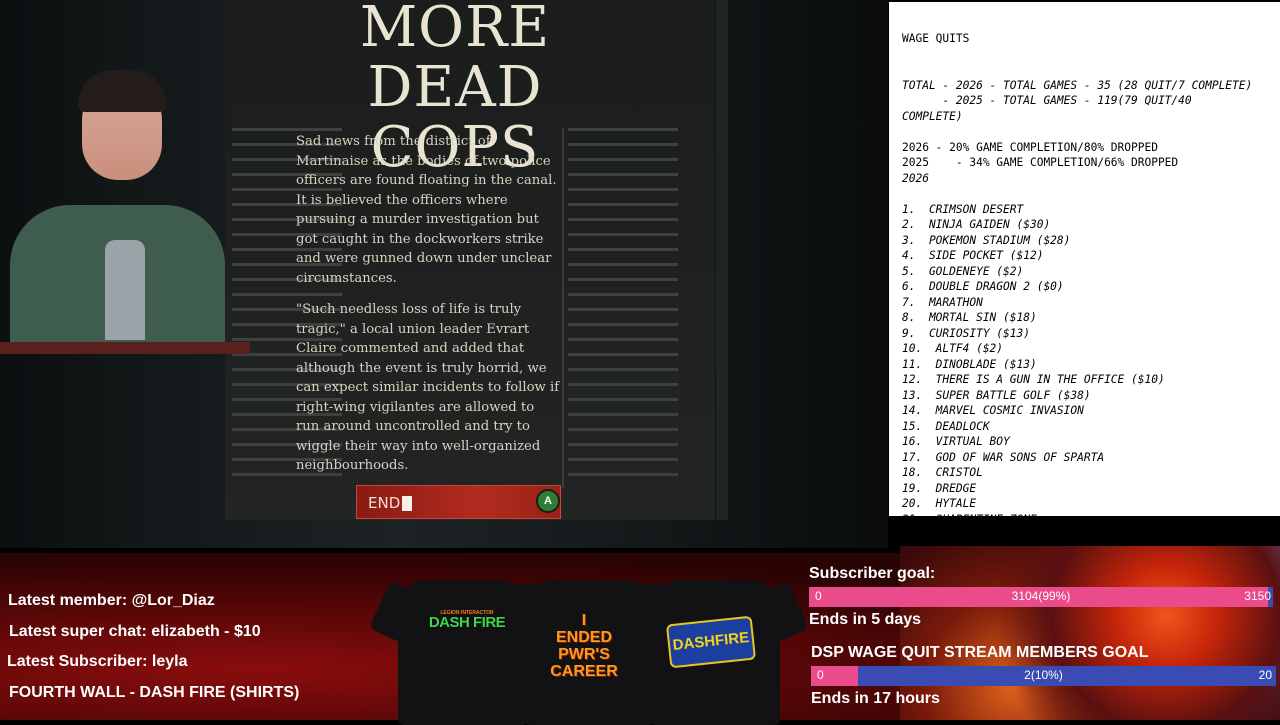 This screenshot has width=1280, height=725. Describe the element at coordinates (125, 290) in the screenshot. I see `streamer-shirt` at that location.